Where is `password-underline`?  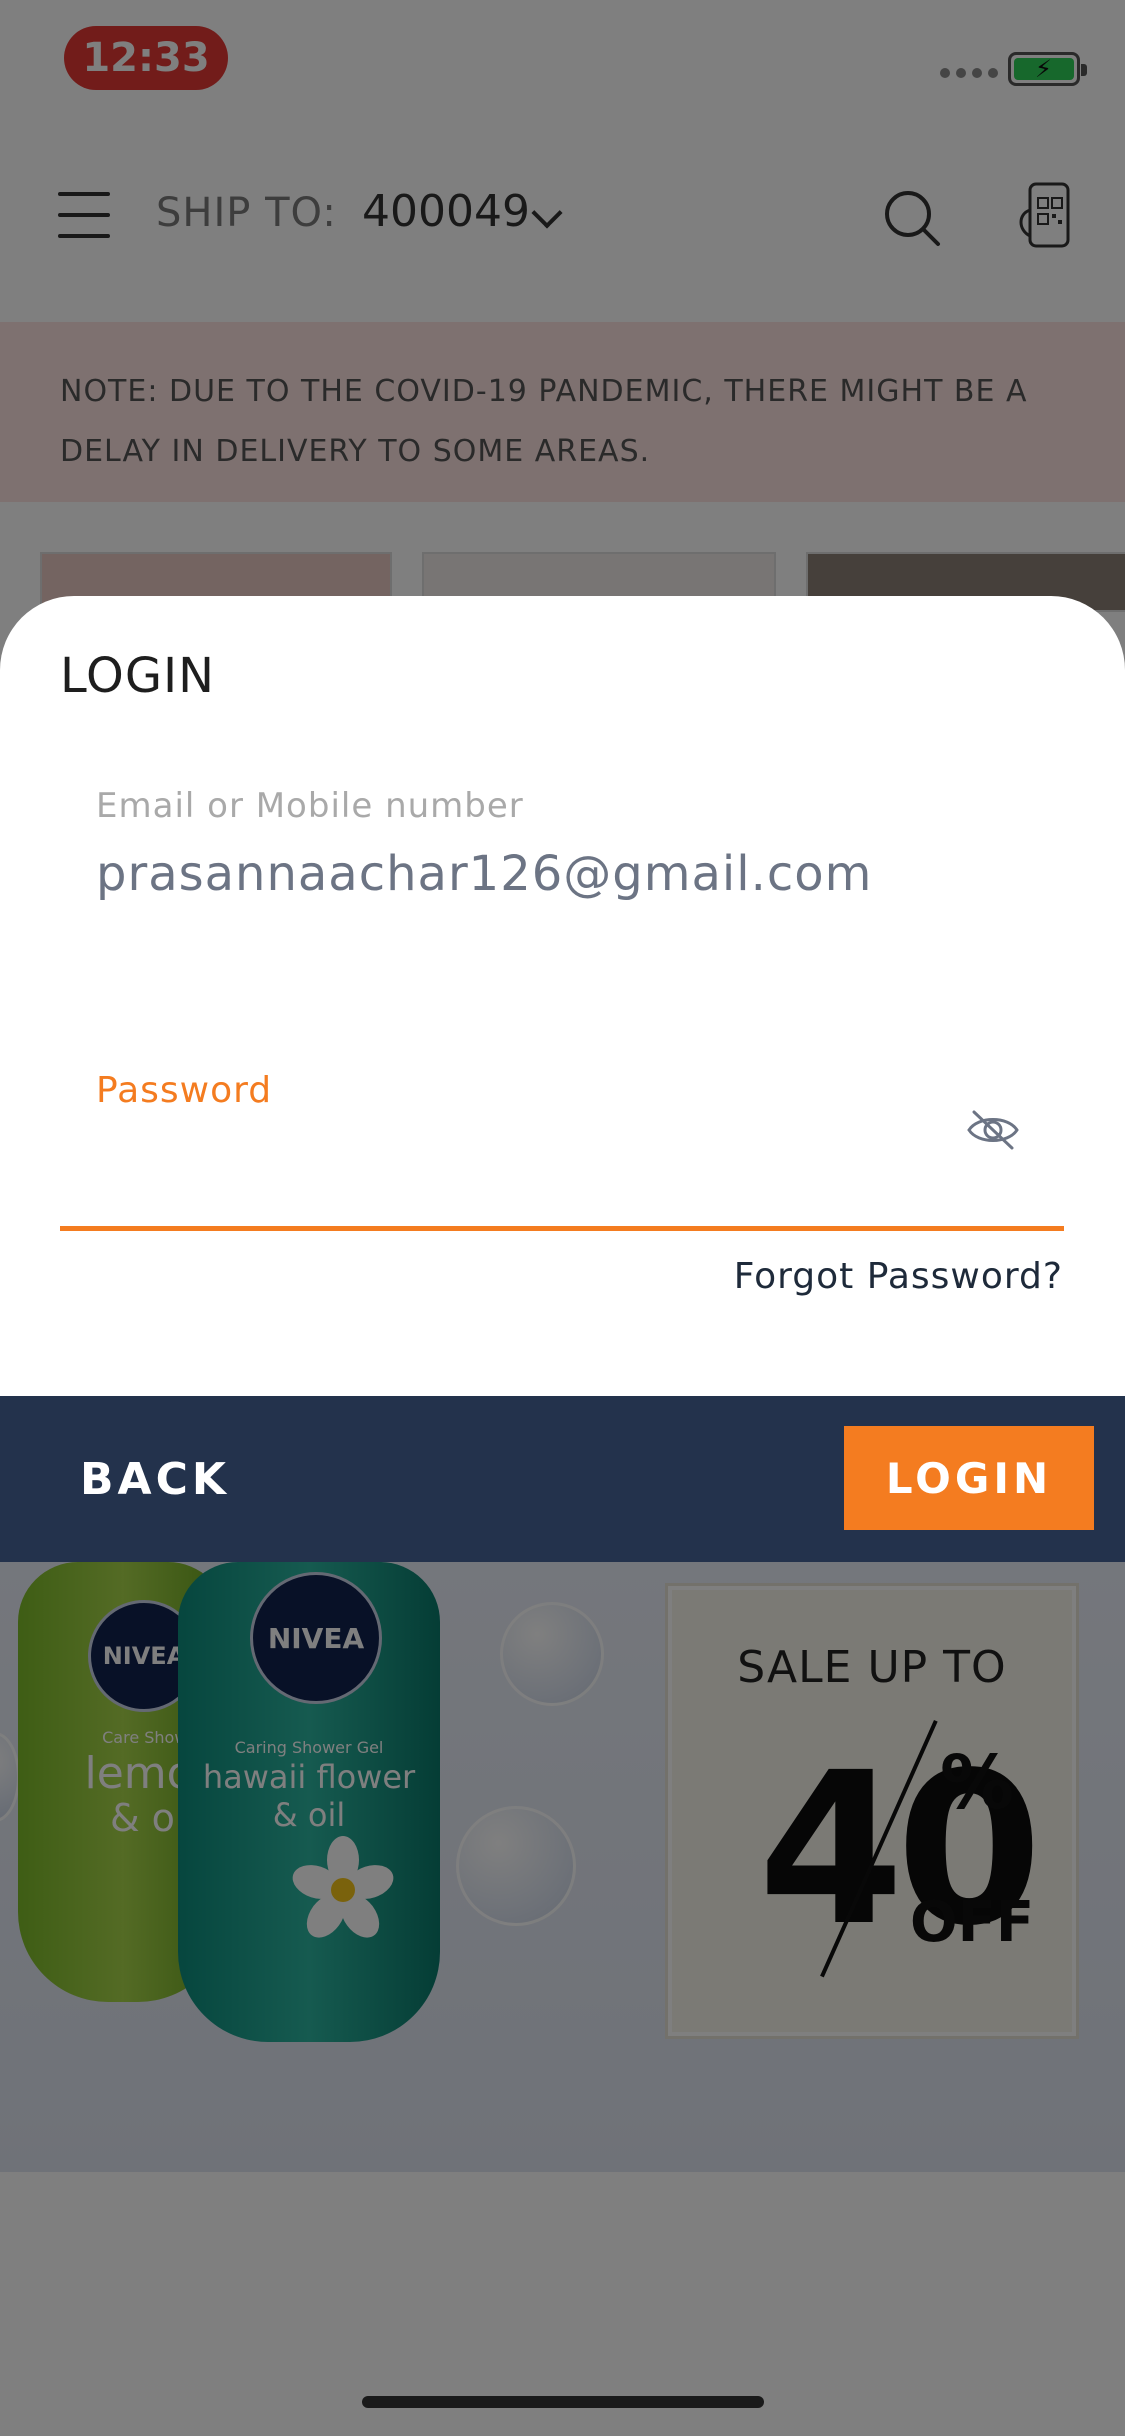
password-underline is located at coordinates (562, 1228).